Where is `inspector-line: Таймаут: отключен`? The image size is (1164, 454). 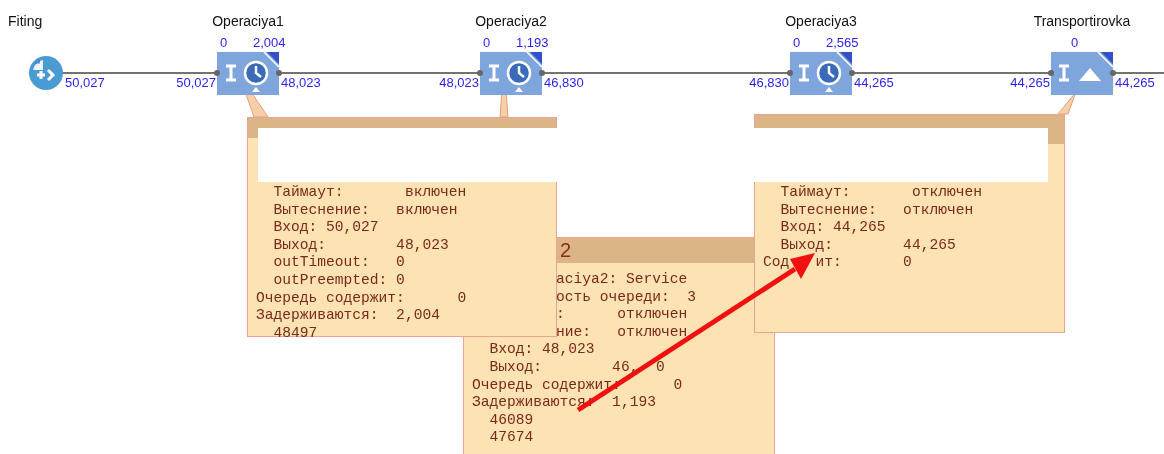
inspector-line: Таймаут: отключен is located at coordinates (881, 193).